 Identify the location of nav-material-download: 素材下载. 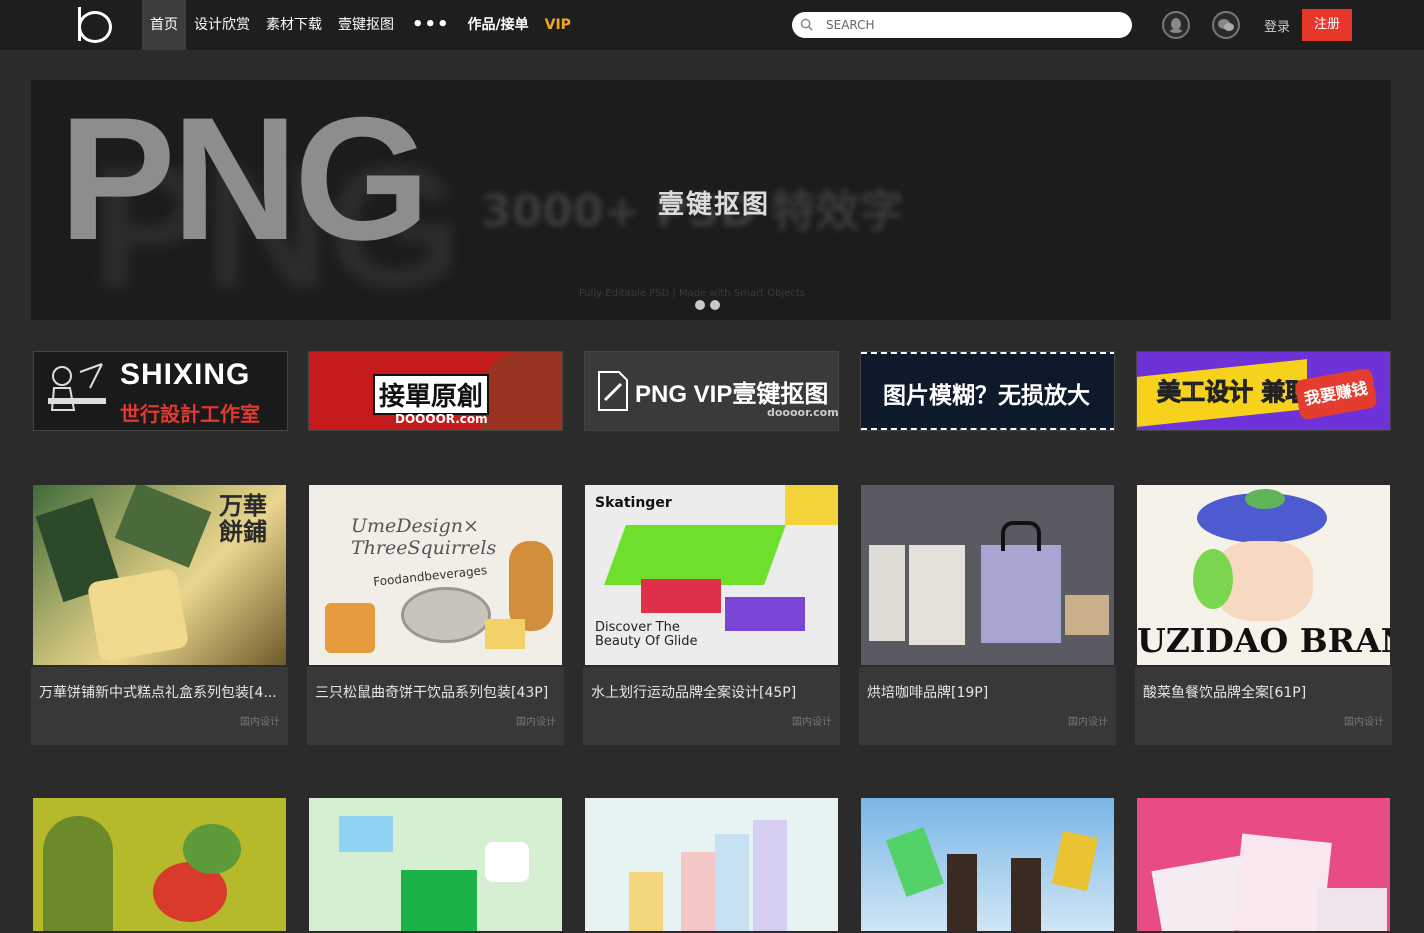
(294, 25).